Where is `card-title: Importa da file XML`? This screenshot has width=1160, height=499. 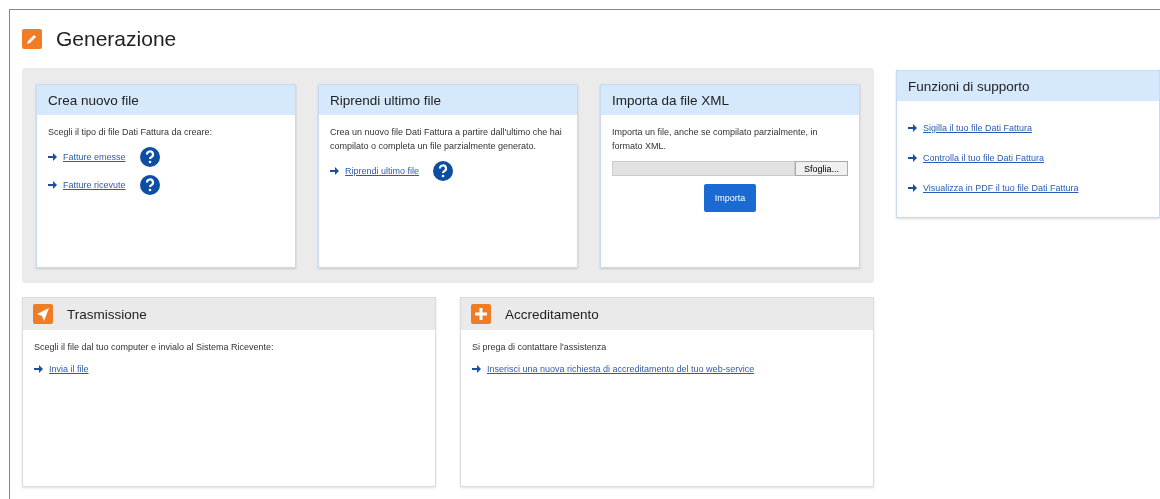
card-title: Importa da file XML is located at coordinates (730, 100).